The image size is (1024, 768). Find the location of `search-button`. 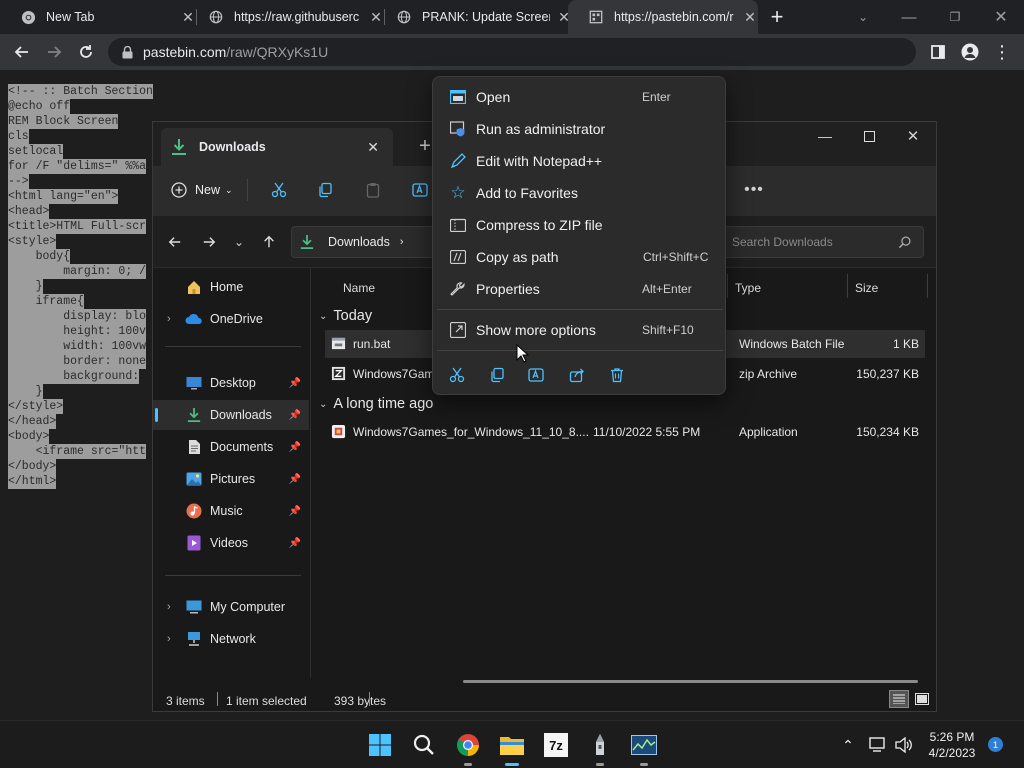

search-button is located at coordinates (424, 745).